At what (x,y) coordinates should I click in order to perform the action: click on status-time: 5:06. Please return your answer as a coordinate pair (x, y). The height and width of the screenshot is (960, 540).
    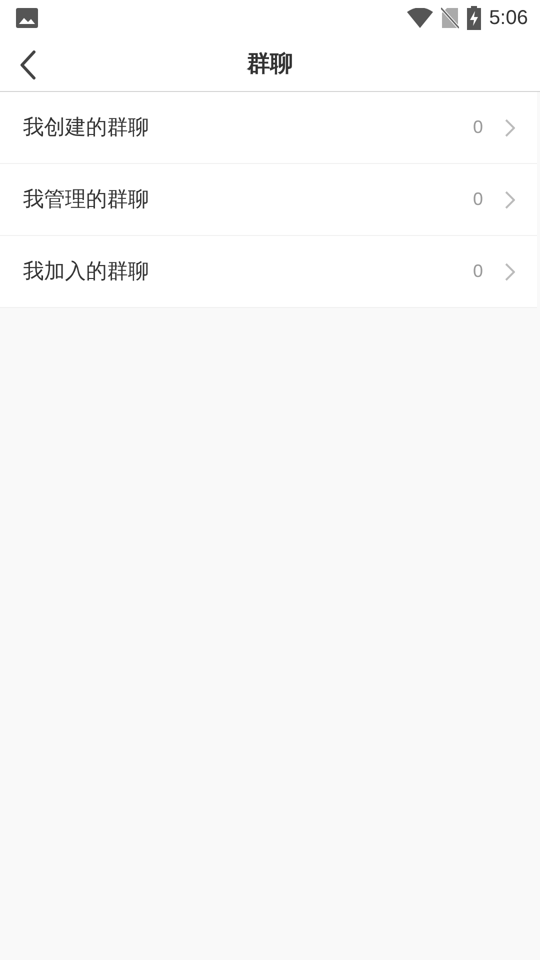
    Looking at the image, I should click on (508, 18).